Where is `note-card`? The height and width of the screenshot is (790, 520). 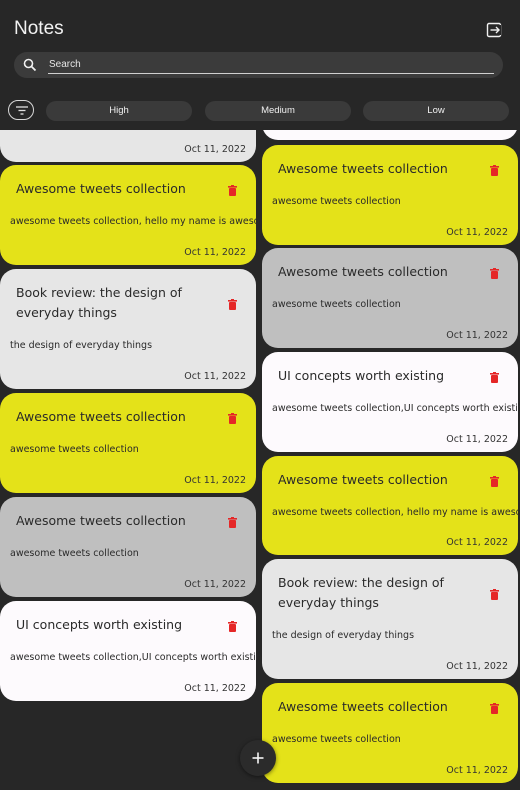 note-card is located at coordinates (390, 135).